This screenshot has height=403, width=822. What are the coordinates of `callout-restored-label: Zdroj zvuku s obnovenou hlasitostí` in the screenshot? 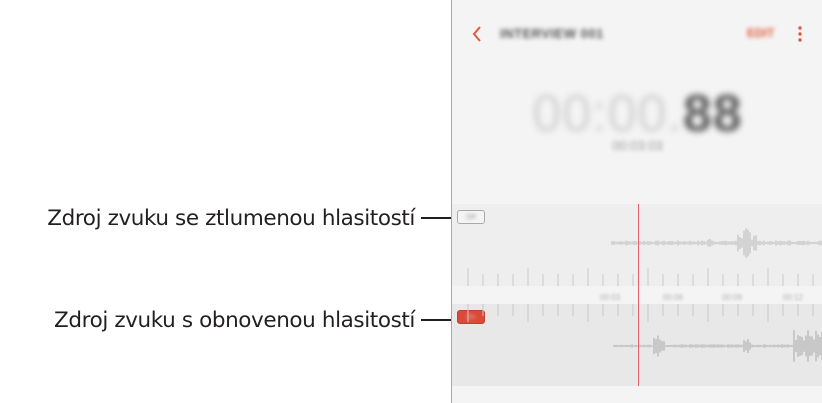 It's located at (234, 320).